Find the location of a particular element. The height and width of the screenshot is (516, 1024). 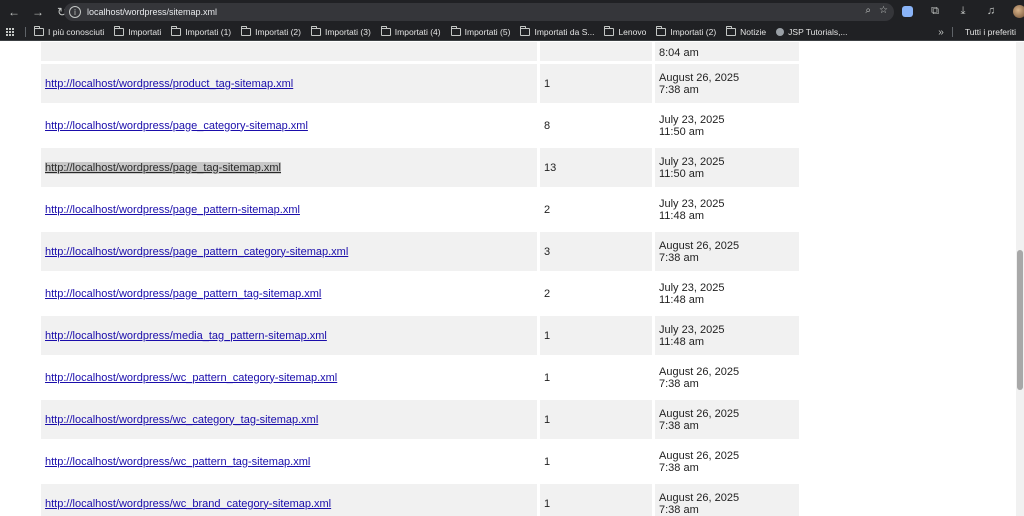

url-cell is located at coordinates (289, 51).